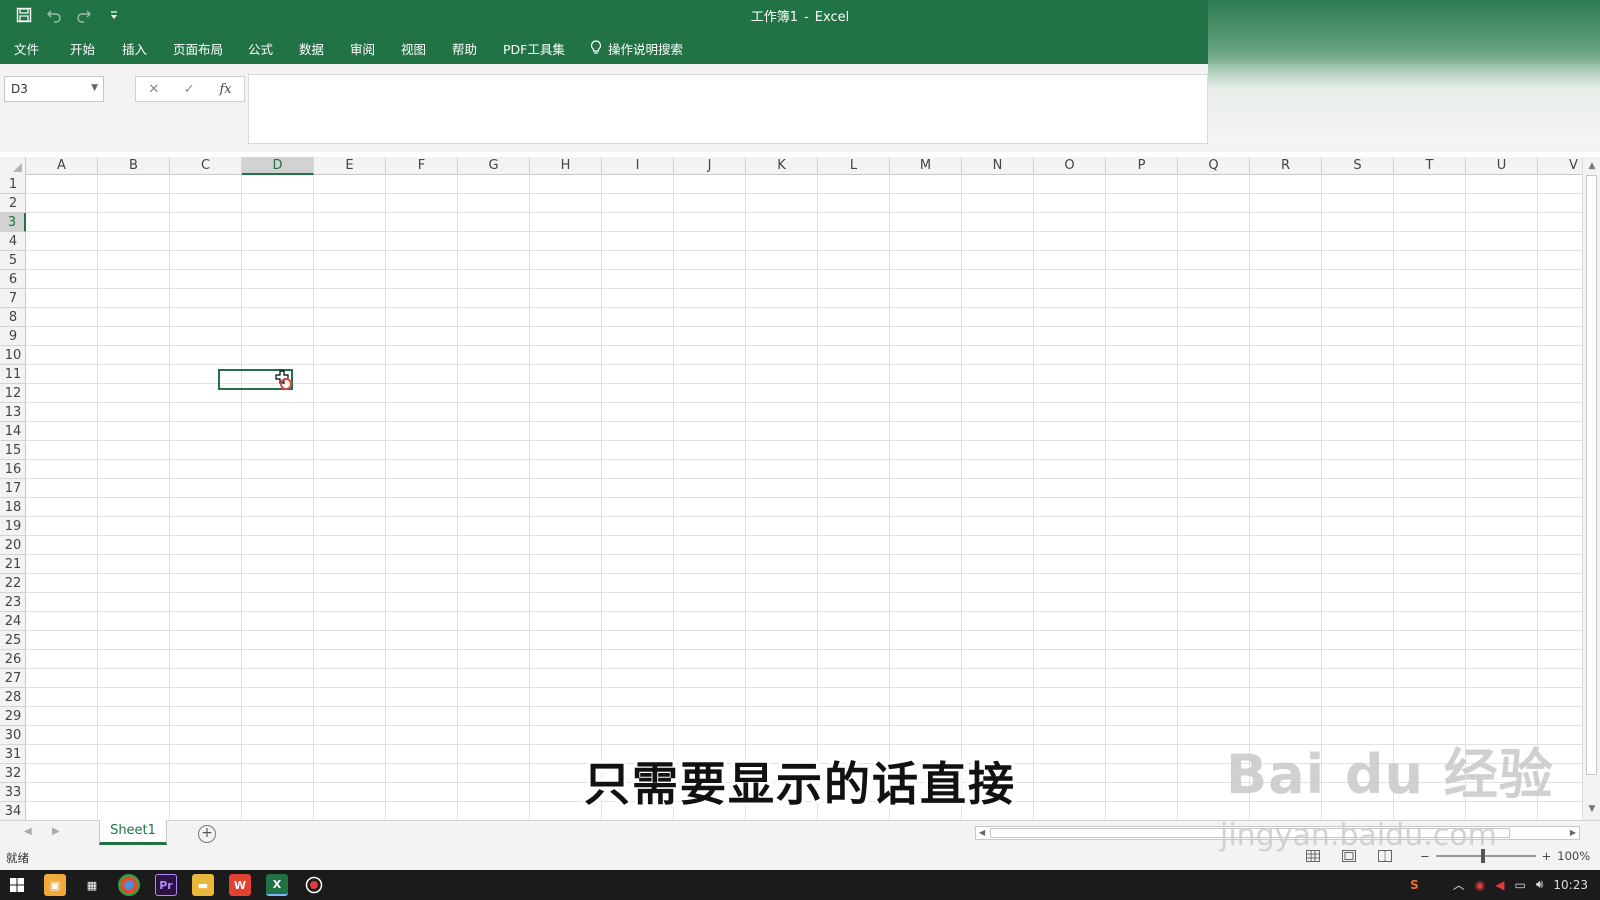  I want to click on wps-icon: W, so click(240, 885).